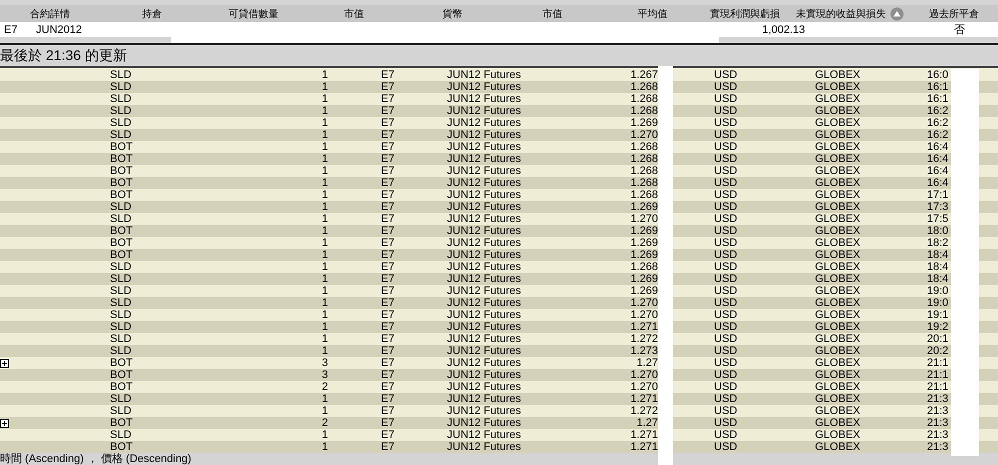 This screenshot has height=465, width=998. What do you see at coordinates (938, 351) in the screenshot?
I see `table-cell-text: 20:2` at bounding box center [938, 351].